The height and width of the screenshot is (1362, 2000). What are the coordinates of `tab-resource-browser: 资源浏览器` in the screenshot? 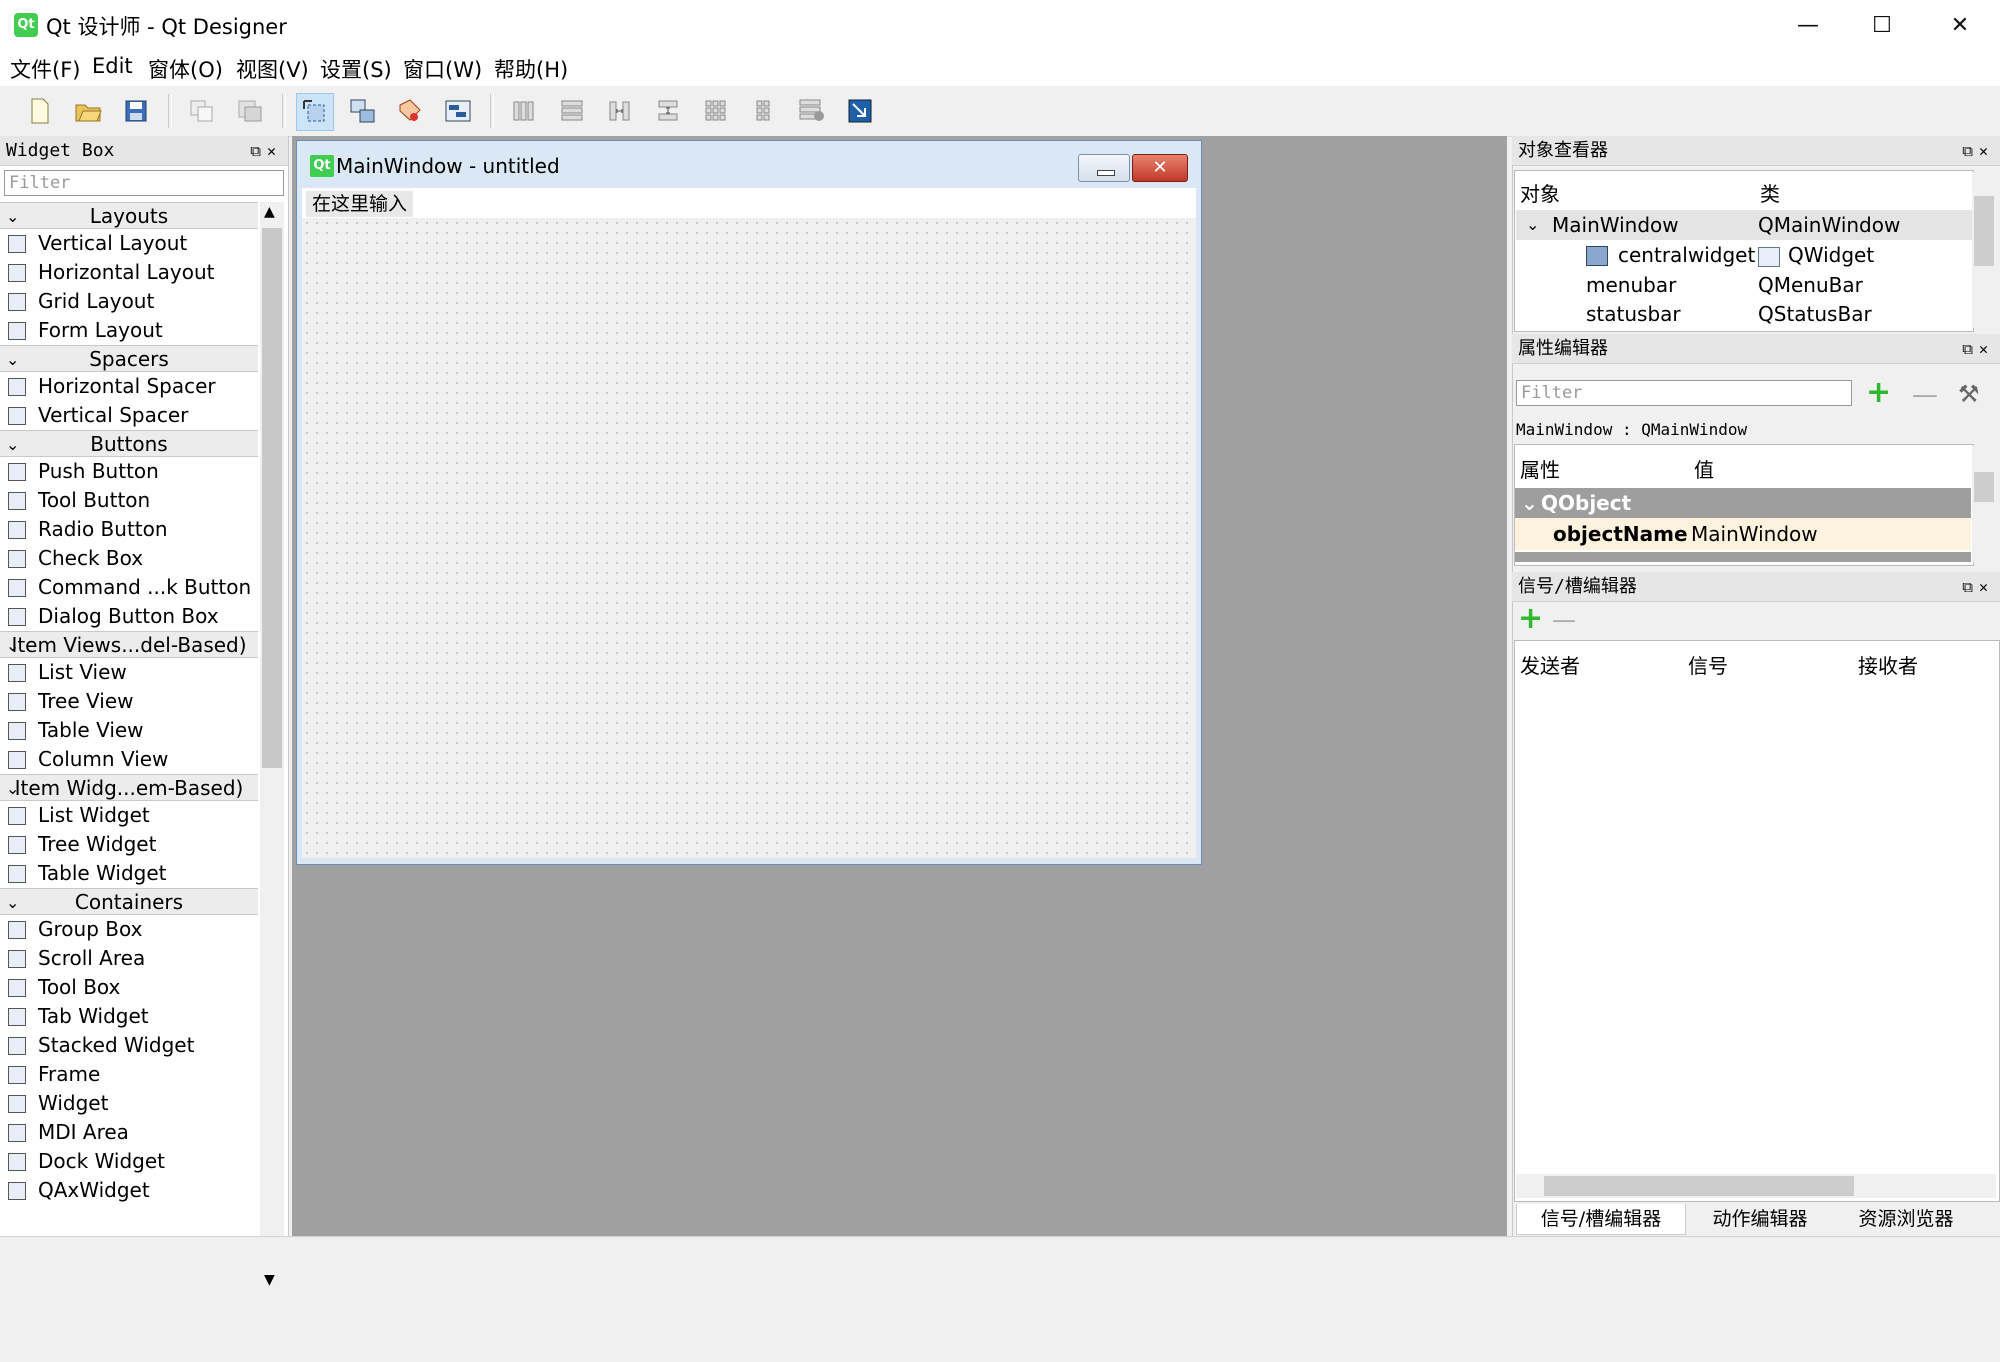 It's located at (1906, 1219).